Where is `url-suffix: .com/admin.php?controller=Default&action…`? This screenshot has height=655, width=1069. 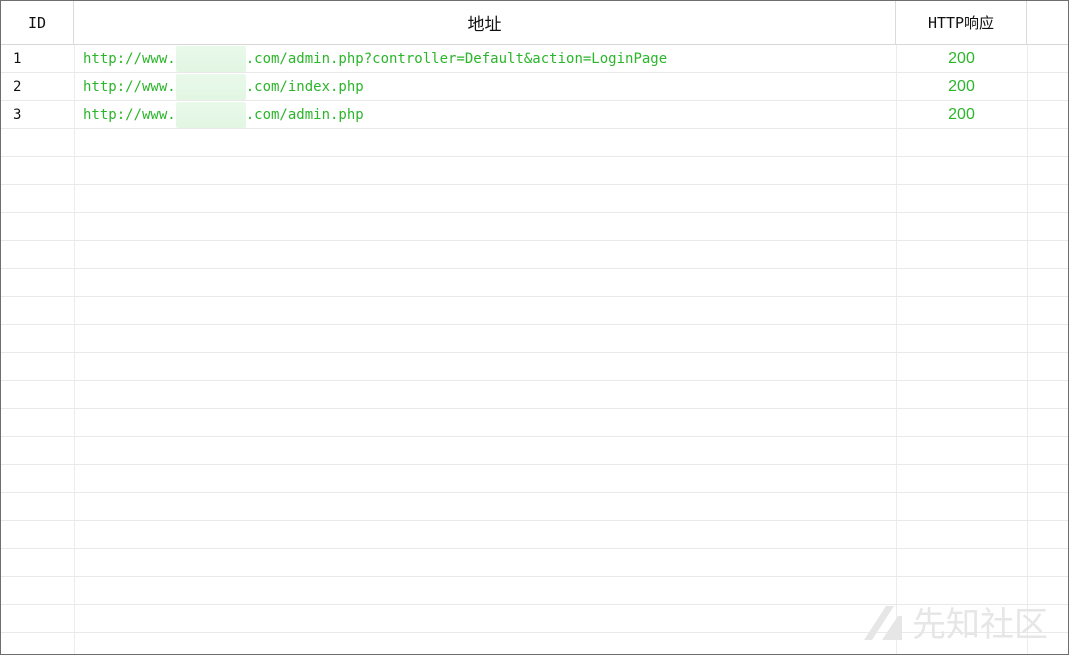 url-suffix: .com/admin.php?controller=Default&action… is located at coordinates (456, 59).